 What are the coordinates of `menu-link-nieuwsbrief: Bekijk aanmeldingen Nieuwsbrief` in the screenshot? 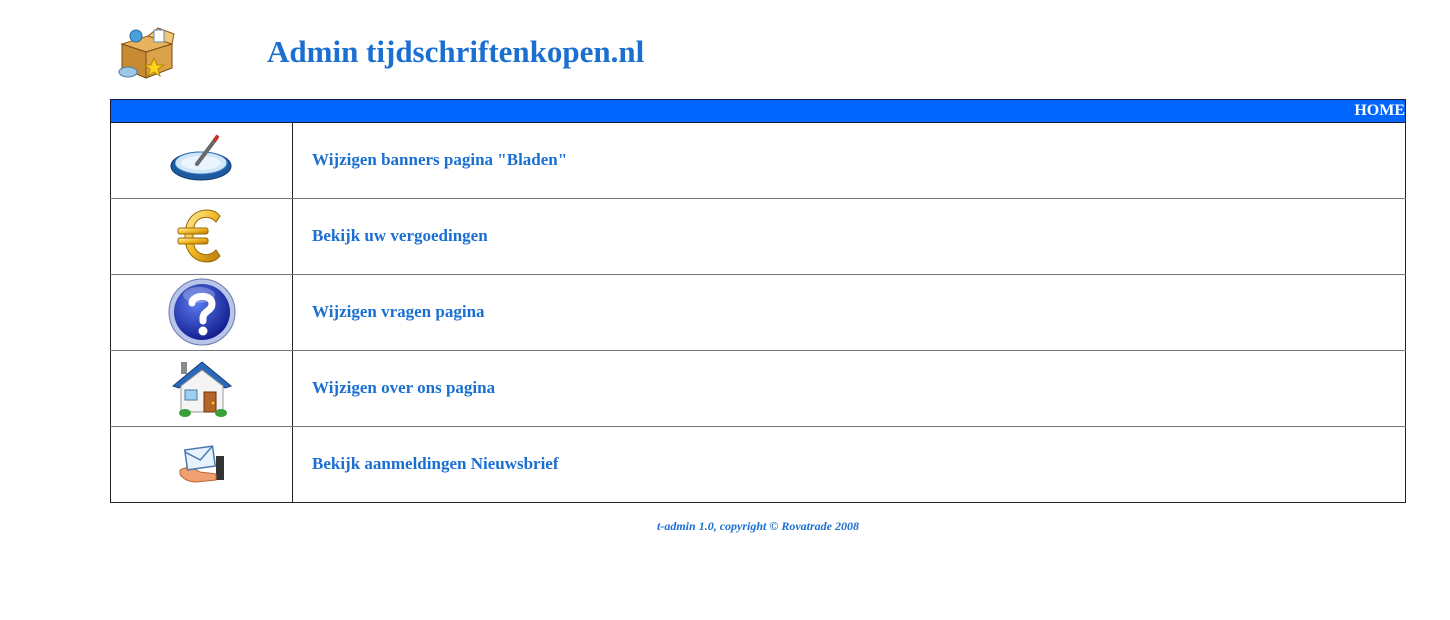 It's located at (435, 463).